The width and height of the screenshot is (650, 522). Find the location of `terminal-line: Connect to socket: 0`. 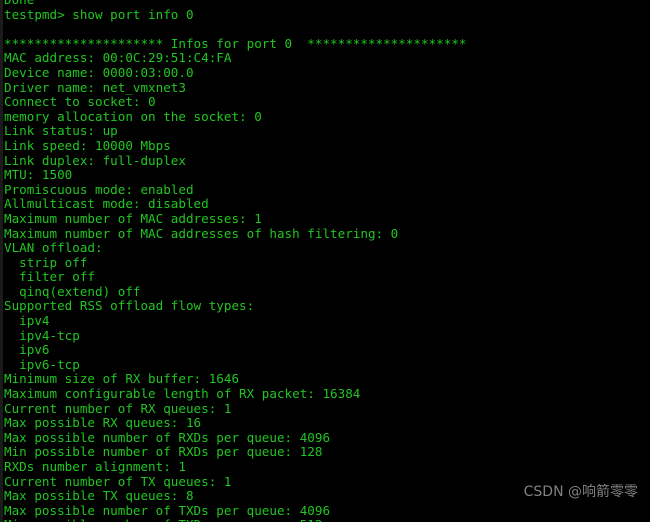

terminal-line: Connect to socket: 0 is located at coordinates (80, 102).